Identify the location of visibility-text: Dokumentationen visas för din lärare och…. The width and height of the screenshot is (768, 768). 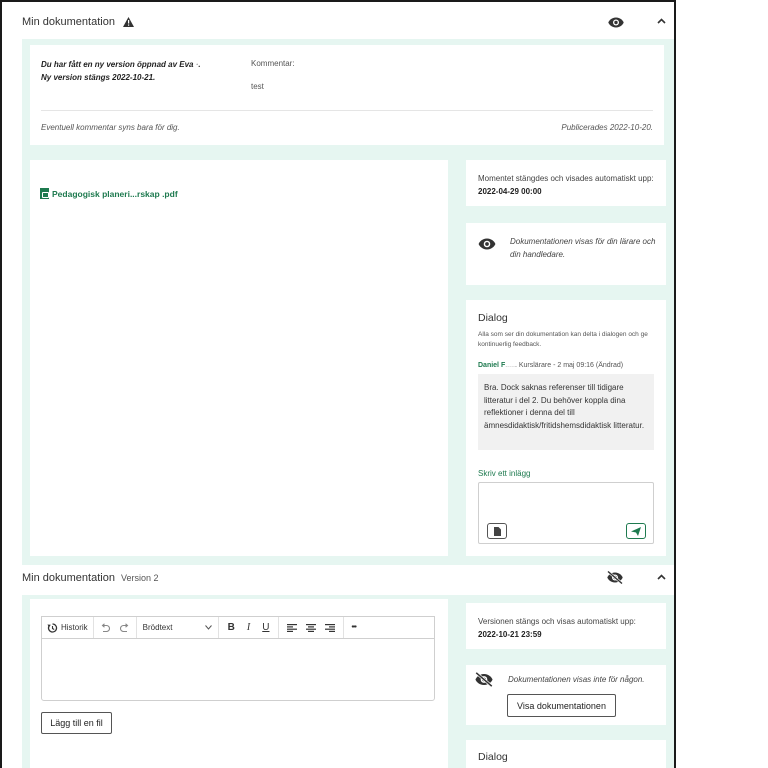
(583, 248).